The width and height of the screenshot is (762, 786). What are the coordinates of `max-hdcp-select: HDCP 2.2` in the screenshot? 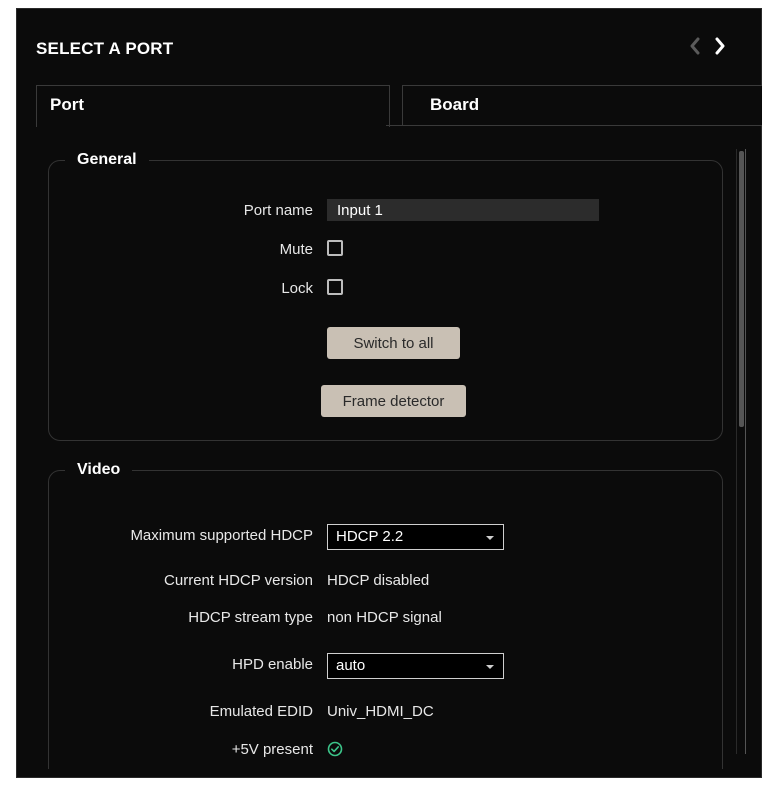 It's located at (415, 537).